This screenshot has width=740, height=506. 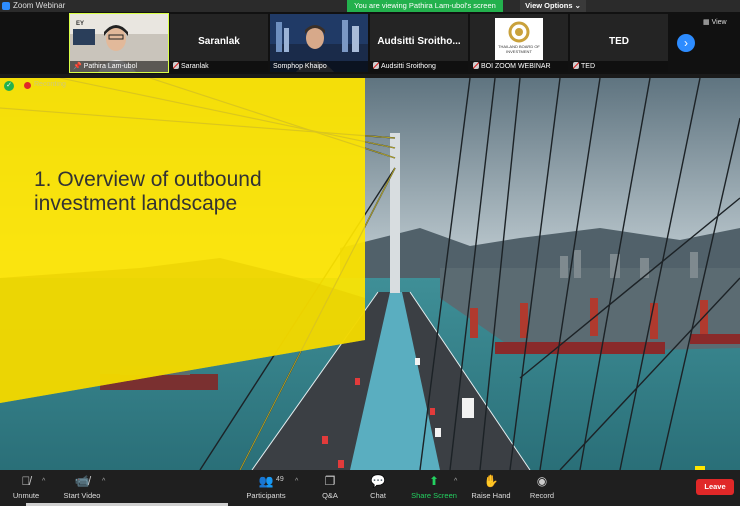 What do you see at coordinates (686, 43) in the screenshot?
I see `filmstrip-next-button: ›` at bounding box center [686, 43].